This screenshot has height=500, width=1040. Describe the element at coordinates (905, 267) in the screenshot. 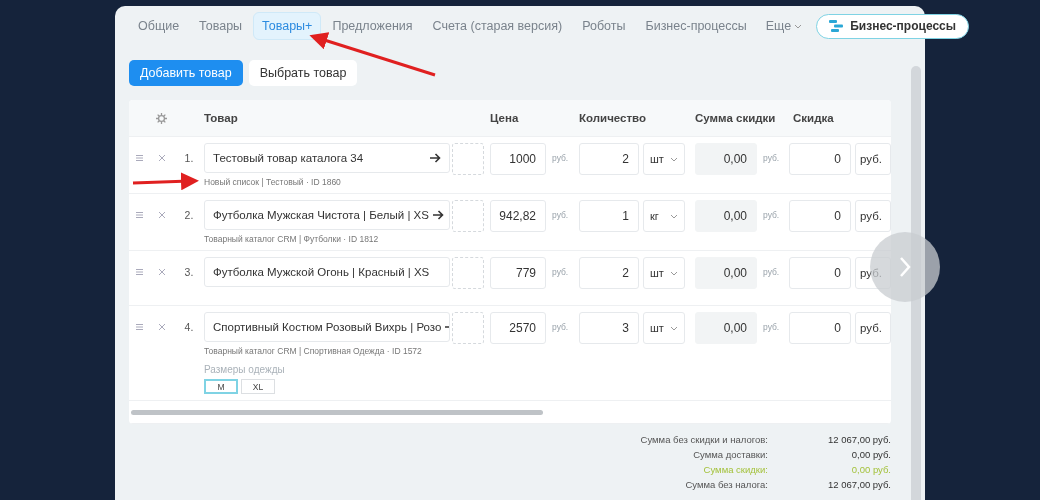

I see `chevron-right-icon` at that location.